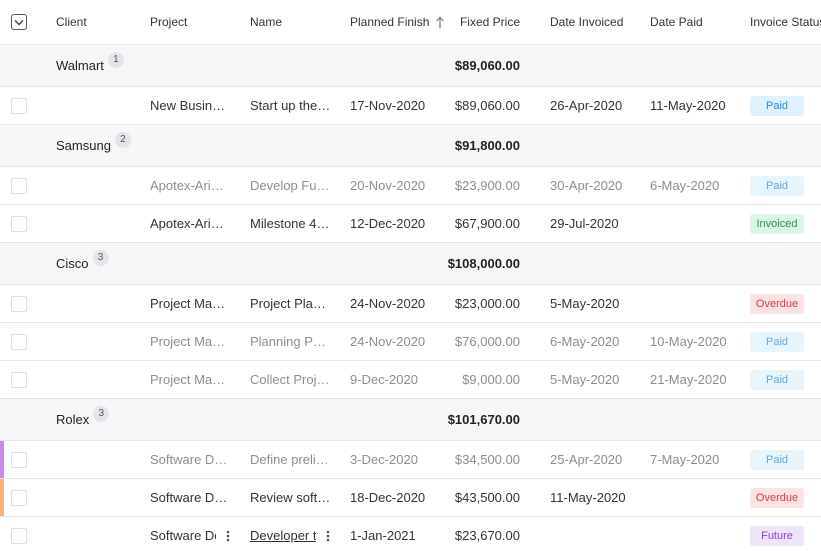 Image resolution: width=821 pixels, height=551 pixels. What do you see at coordinates (291, 497) in the screenshot?
I see `name-cell: Review software design` at bounding box center [291, 497].